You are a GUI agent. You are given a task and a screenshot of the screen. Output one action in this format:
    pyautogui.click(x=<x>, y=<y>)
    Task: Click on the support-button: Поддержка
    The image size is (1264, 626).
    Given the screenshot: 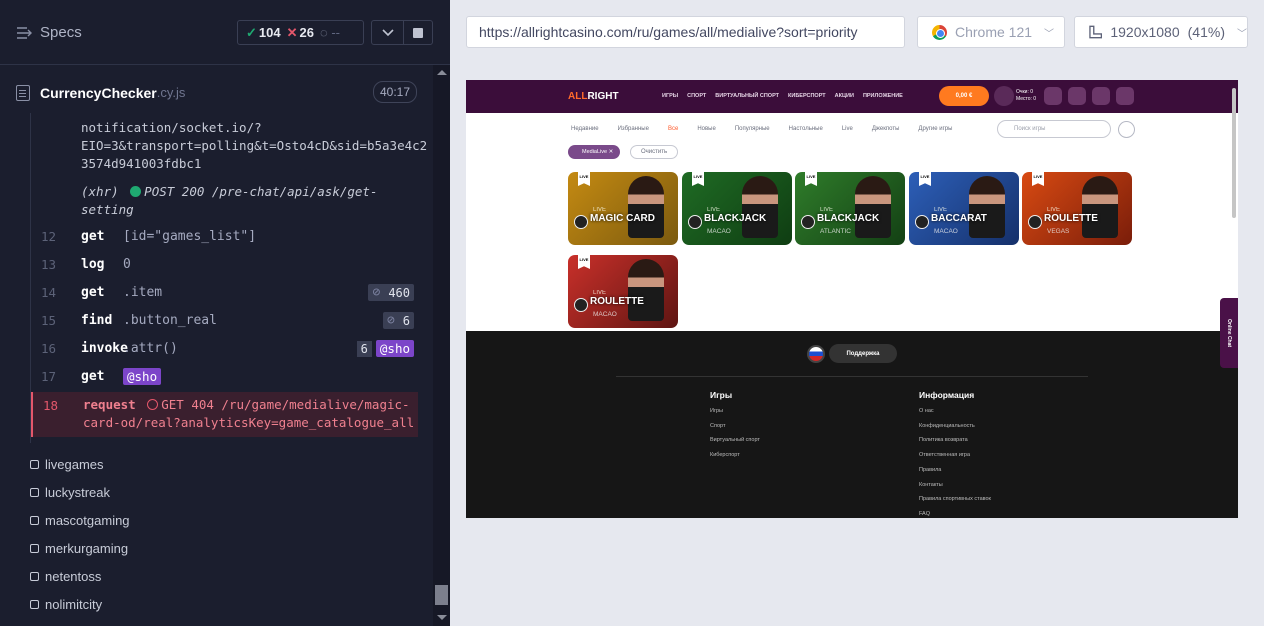 What is the action you would take?
    pyautogui.click(x=863, y=353)
    